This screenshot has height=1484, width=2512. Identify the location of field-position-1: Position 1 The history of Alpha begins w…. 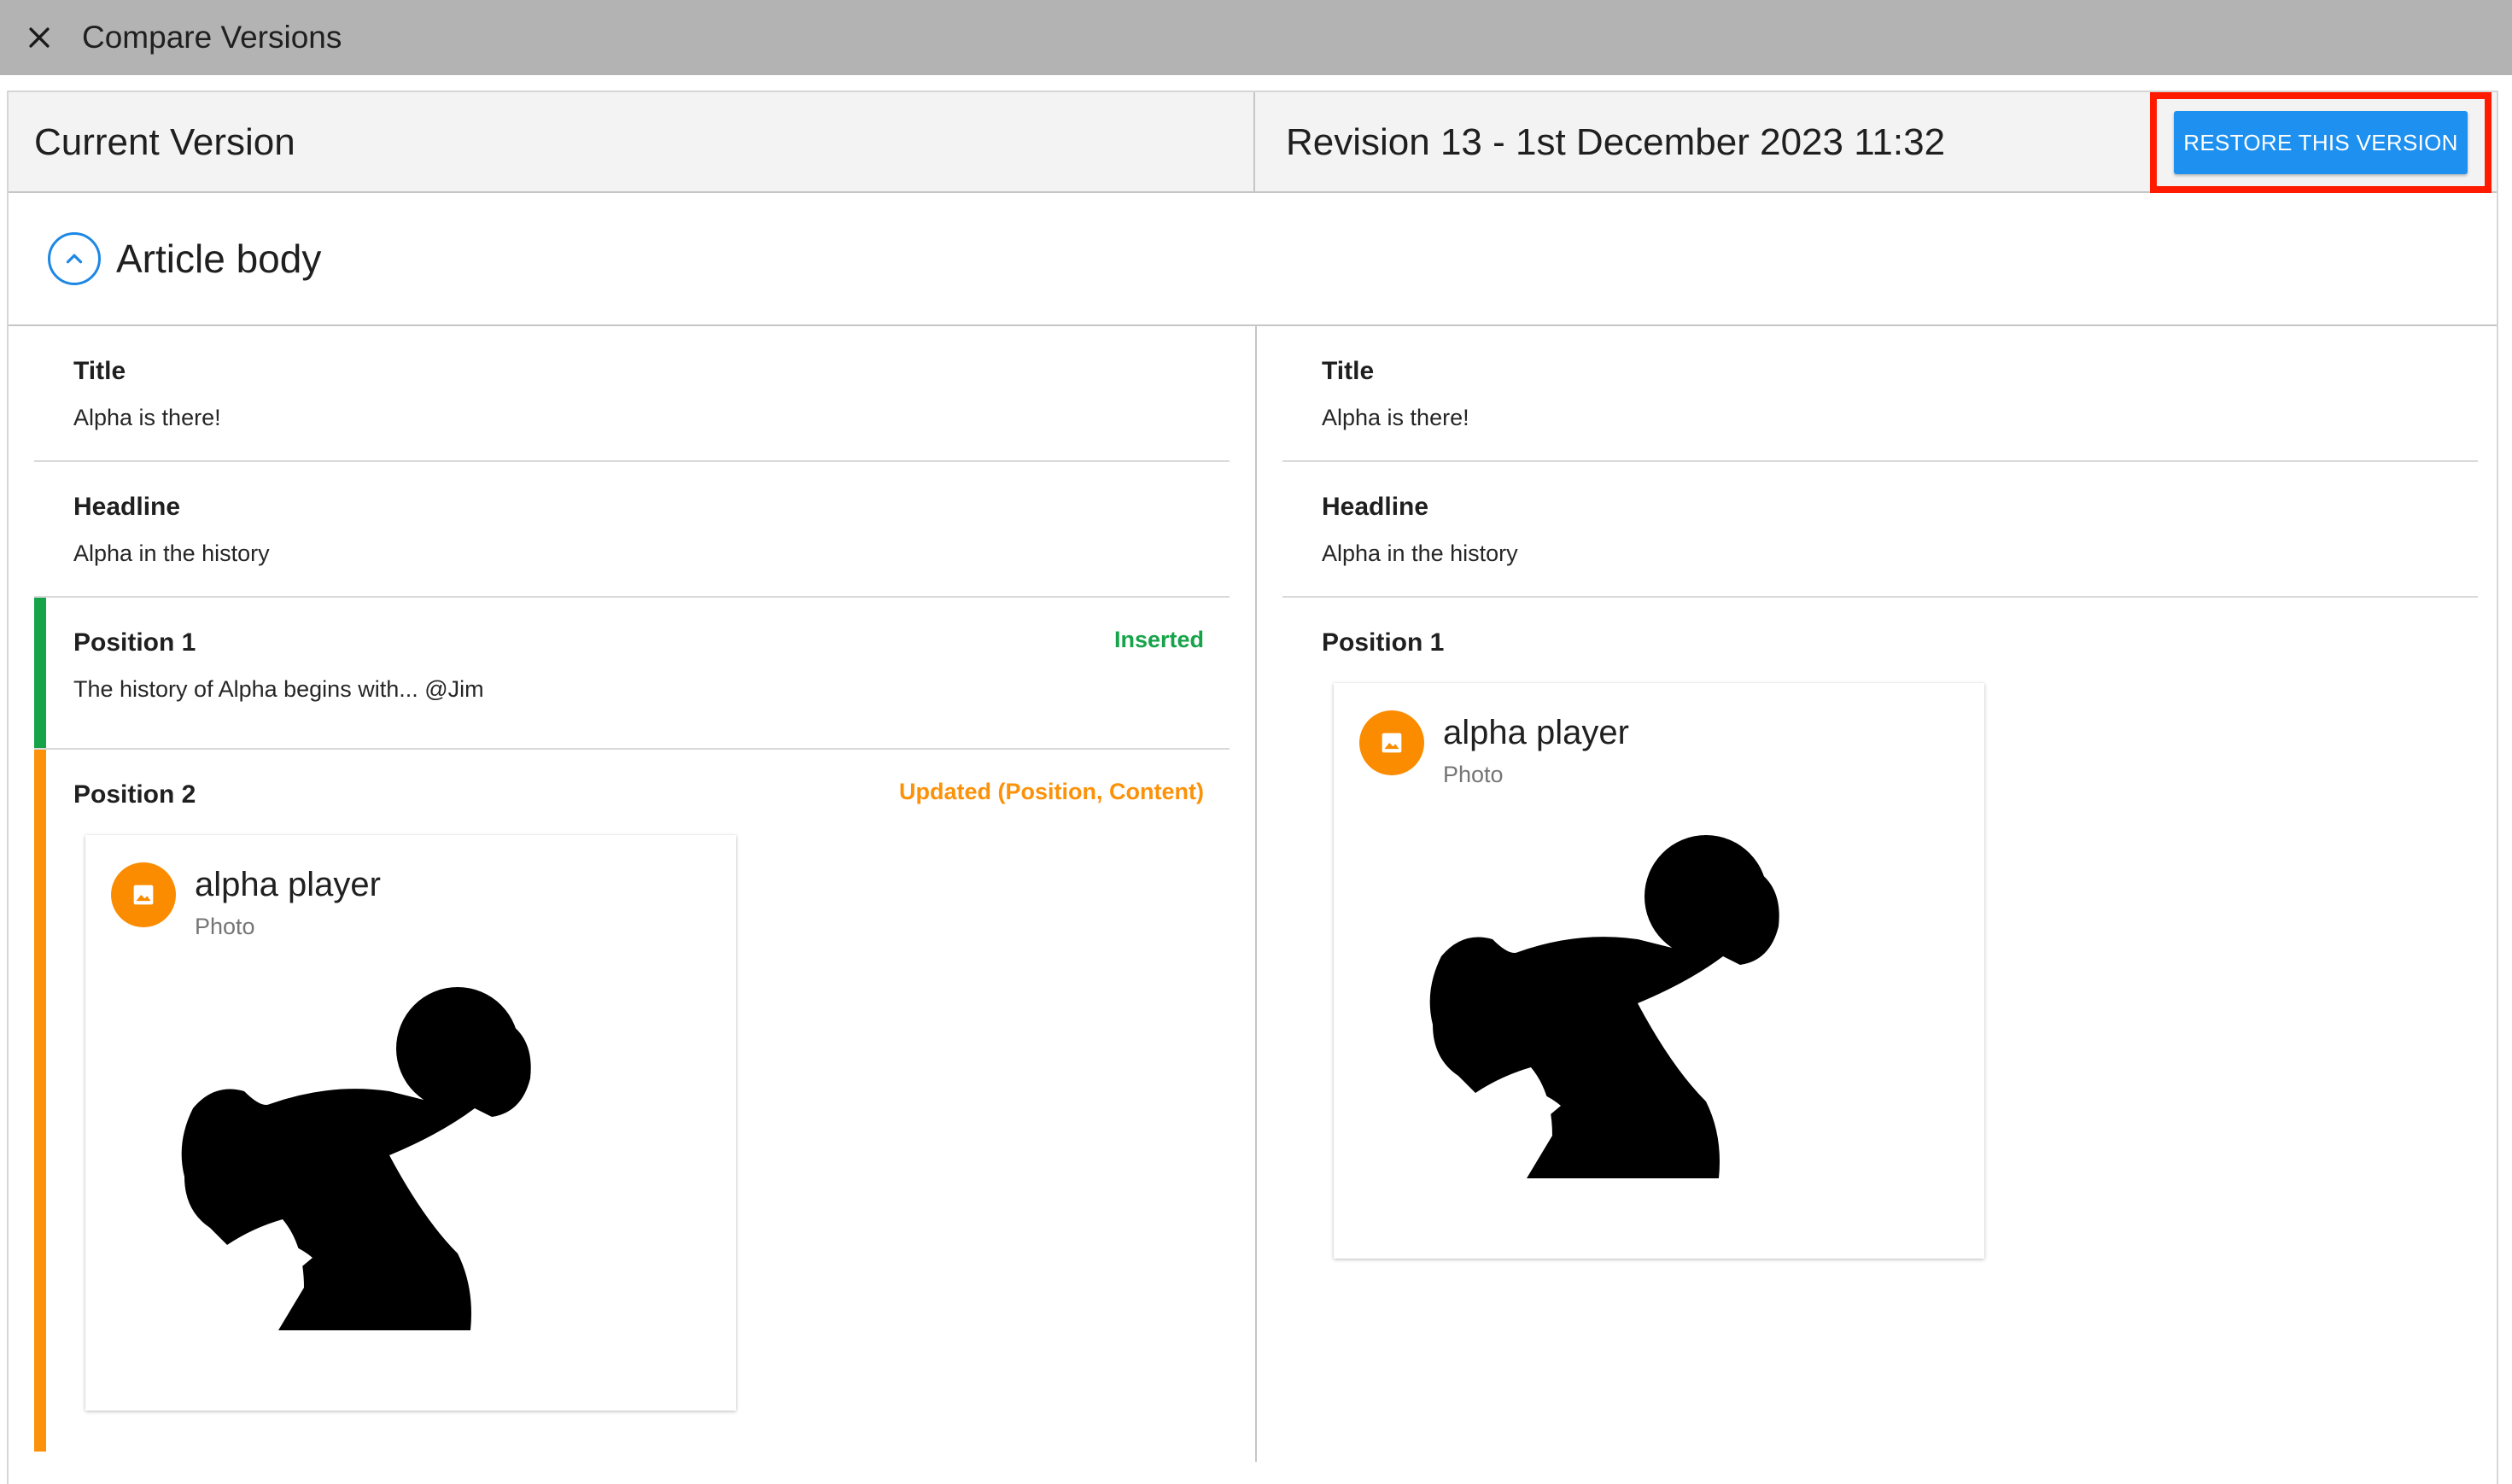
(632, 674).